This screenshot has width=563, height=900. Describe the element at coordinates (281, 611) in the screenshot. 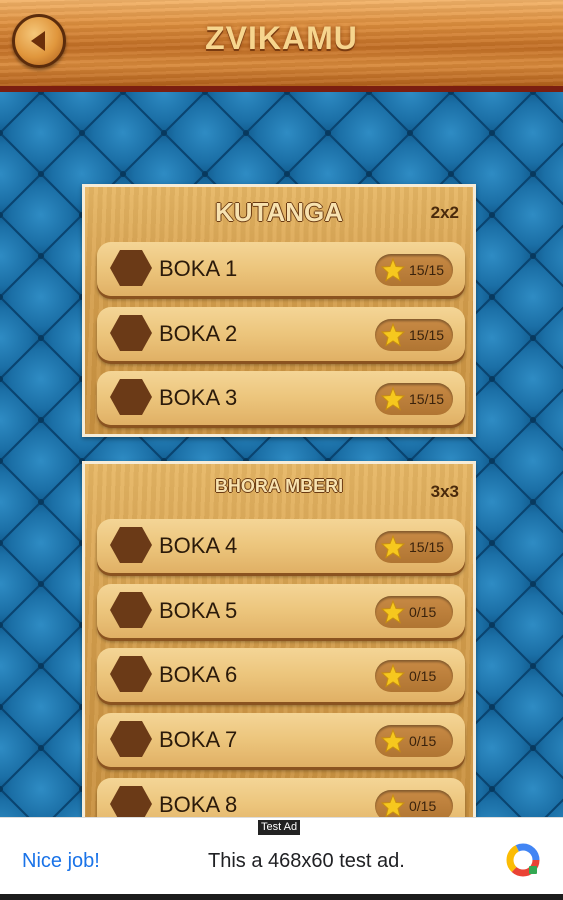

I see `level-button: BOKA 5 0/15` at that location.